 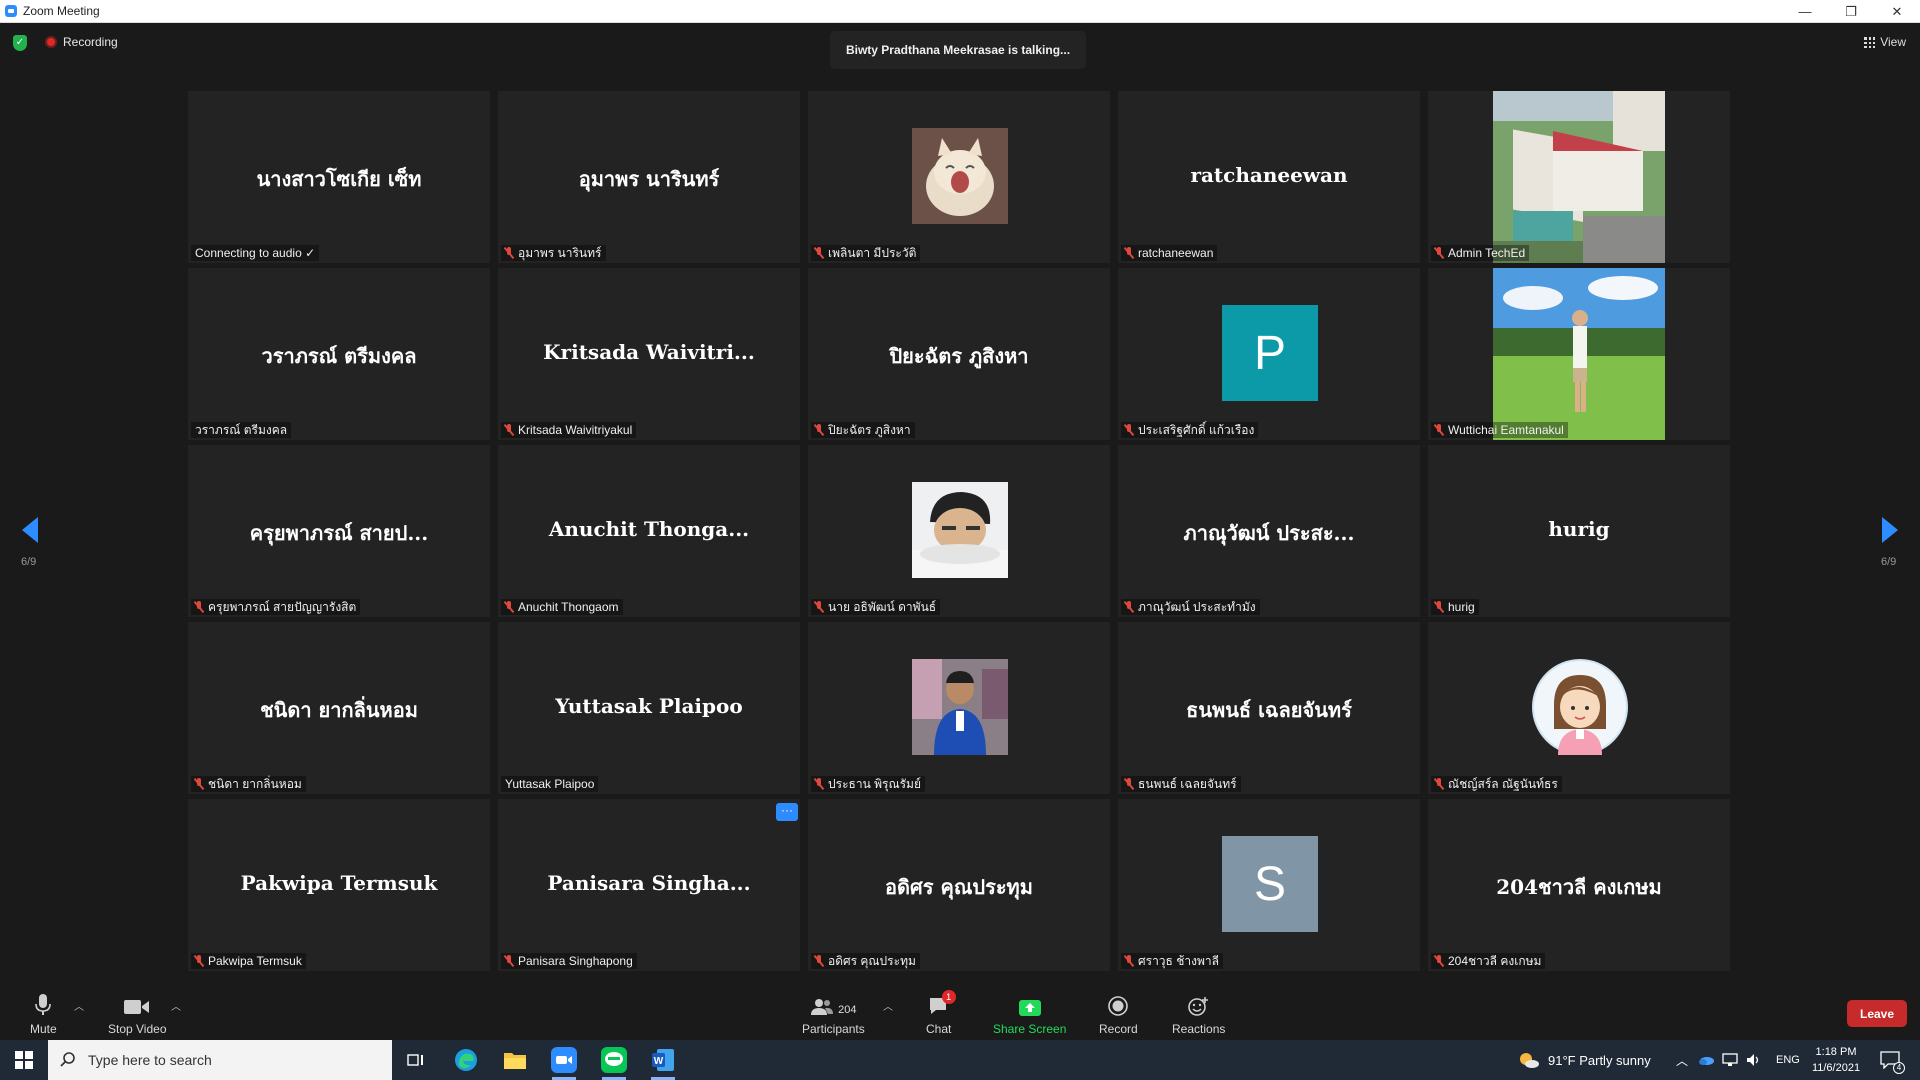 I want to click on participant-tile: นางสาวโซเกีย เซ็ท Connecting to audio ✓, so click(x=339, y=177).